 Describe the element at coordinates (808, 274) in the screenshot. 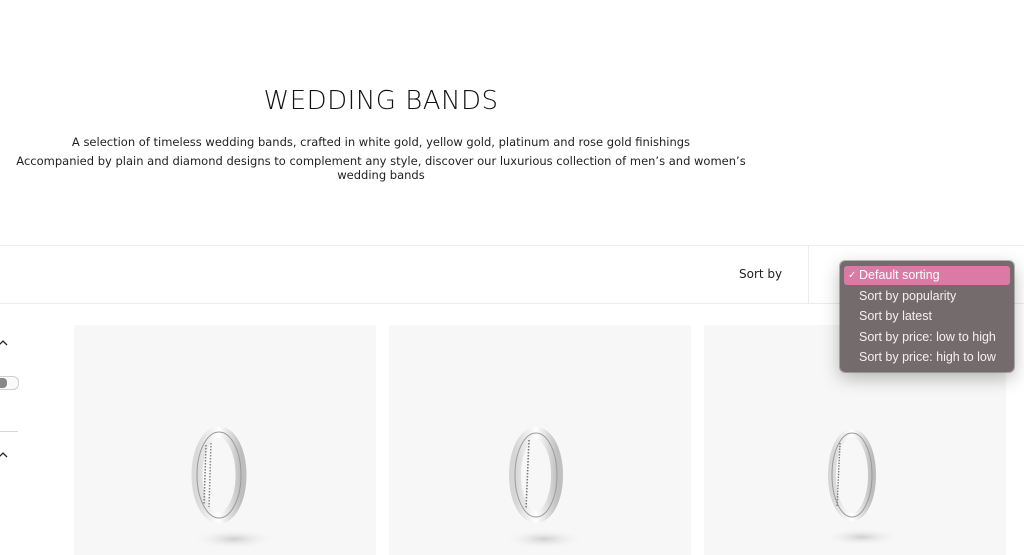

I see `toolbar-divider` at that location.